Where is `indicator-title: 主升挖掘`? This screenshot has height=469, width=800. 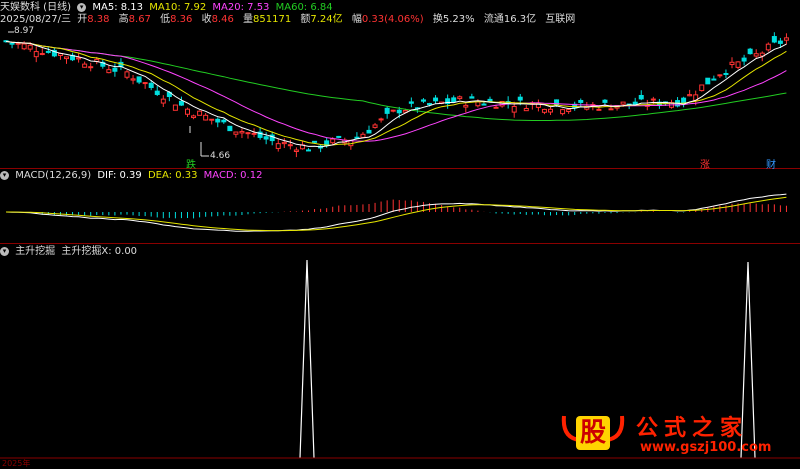 indicator-title: 主升挖掘 is located at coordinates (35, 251).